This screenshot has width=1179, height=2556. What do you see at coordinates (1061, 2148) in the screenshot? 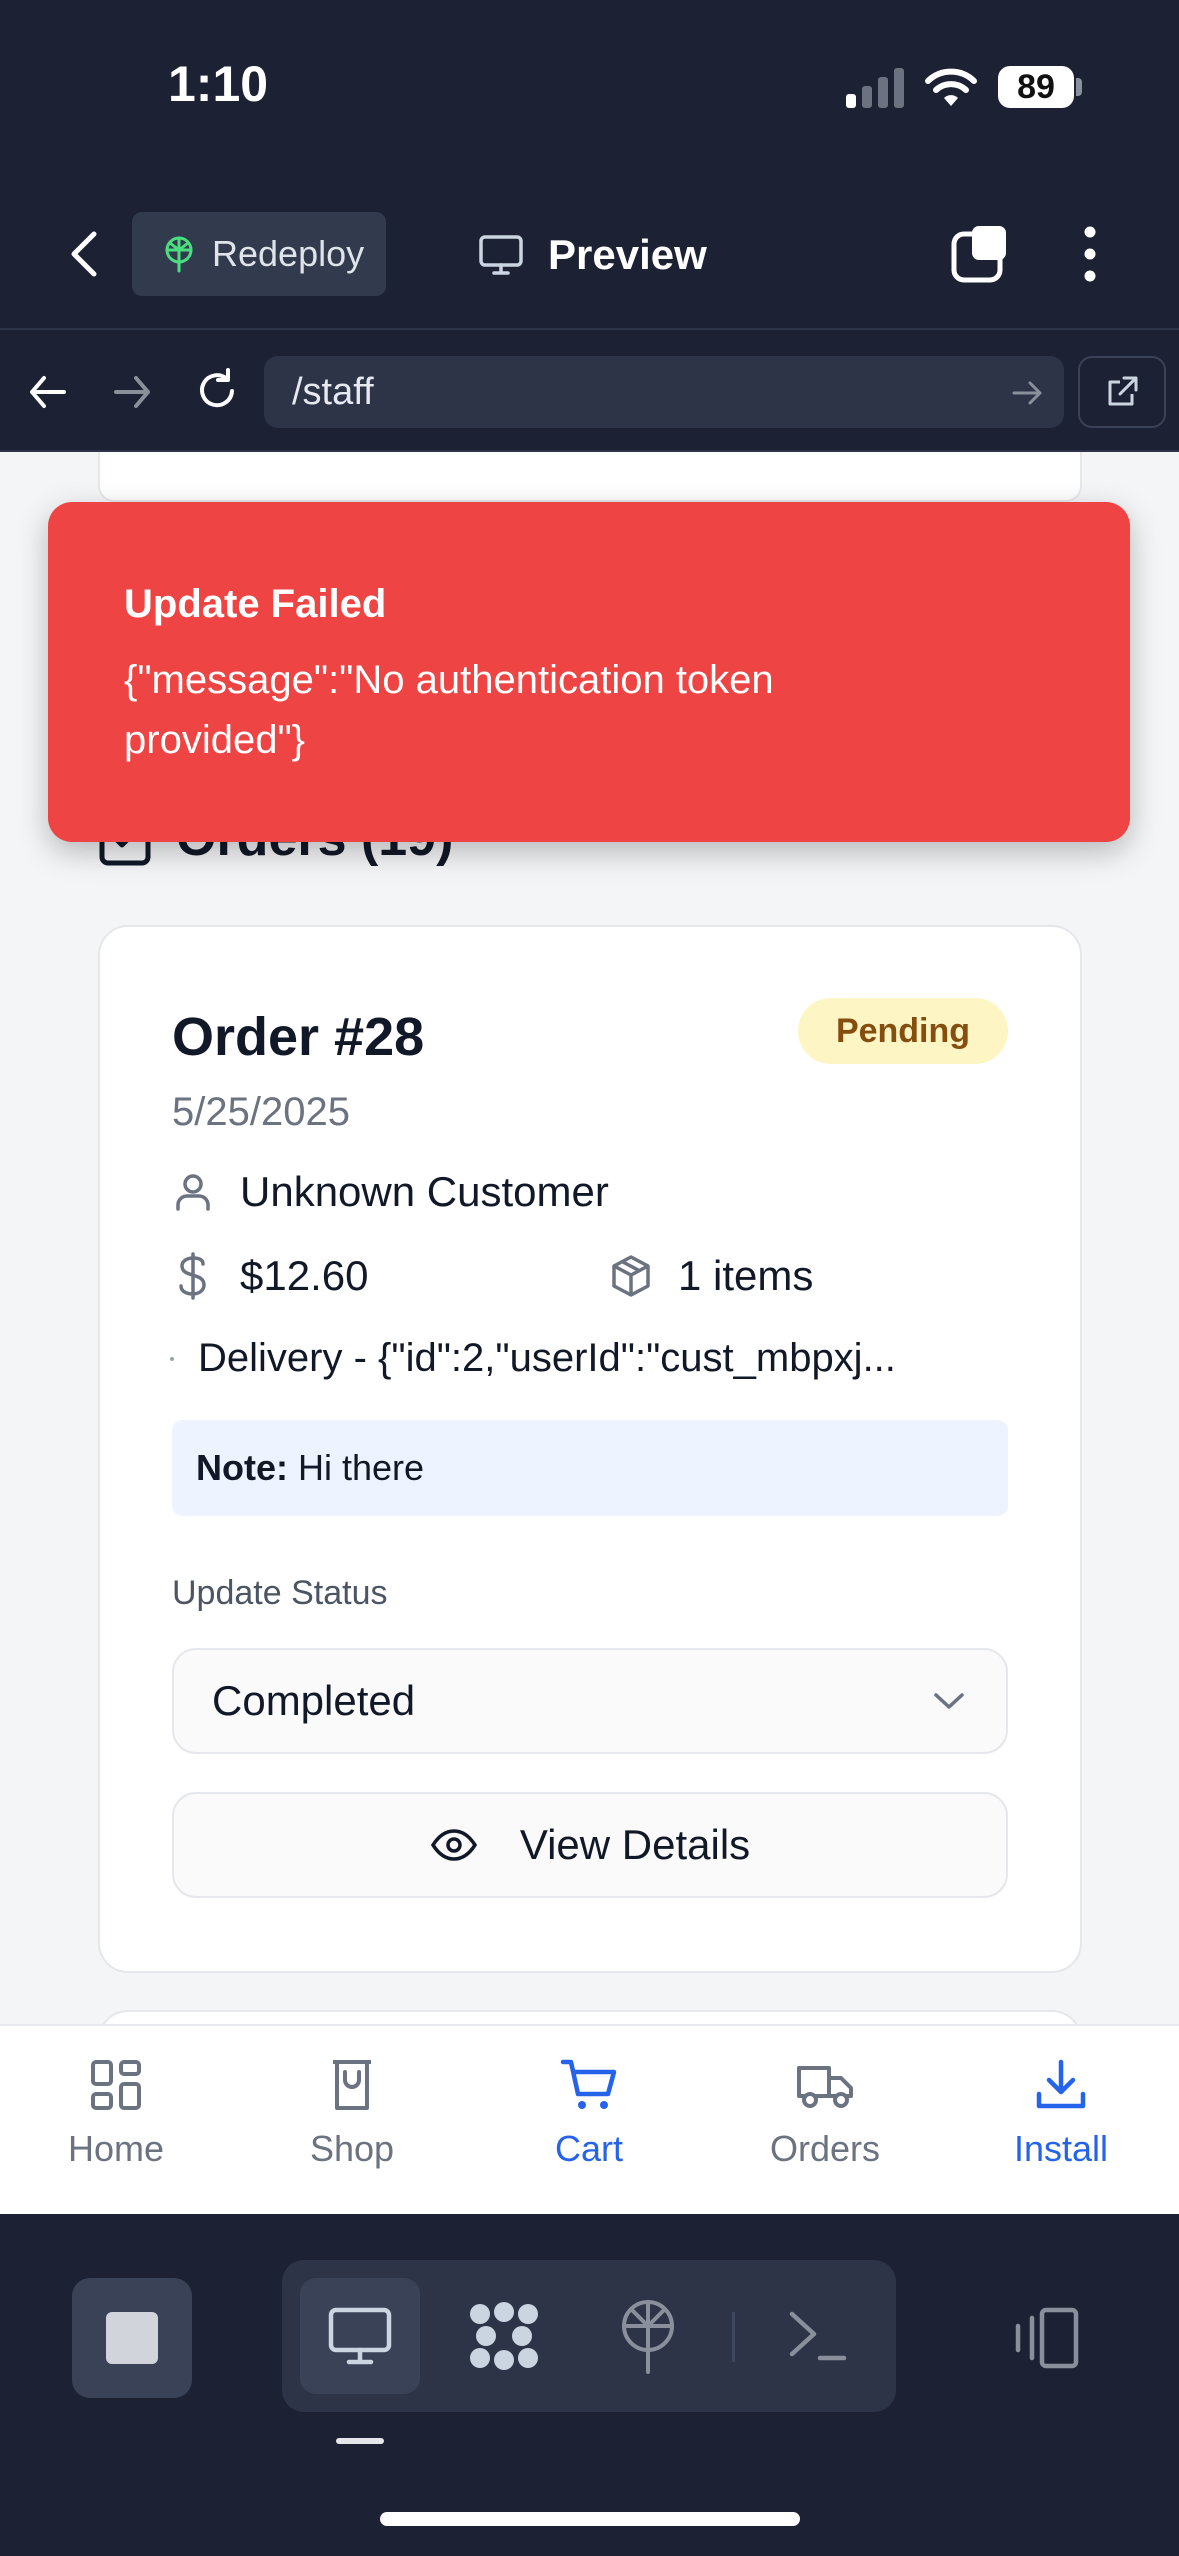
I see `nav-install-label: Install` at bounding box center [1061, 2148].